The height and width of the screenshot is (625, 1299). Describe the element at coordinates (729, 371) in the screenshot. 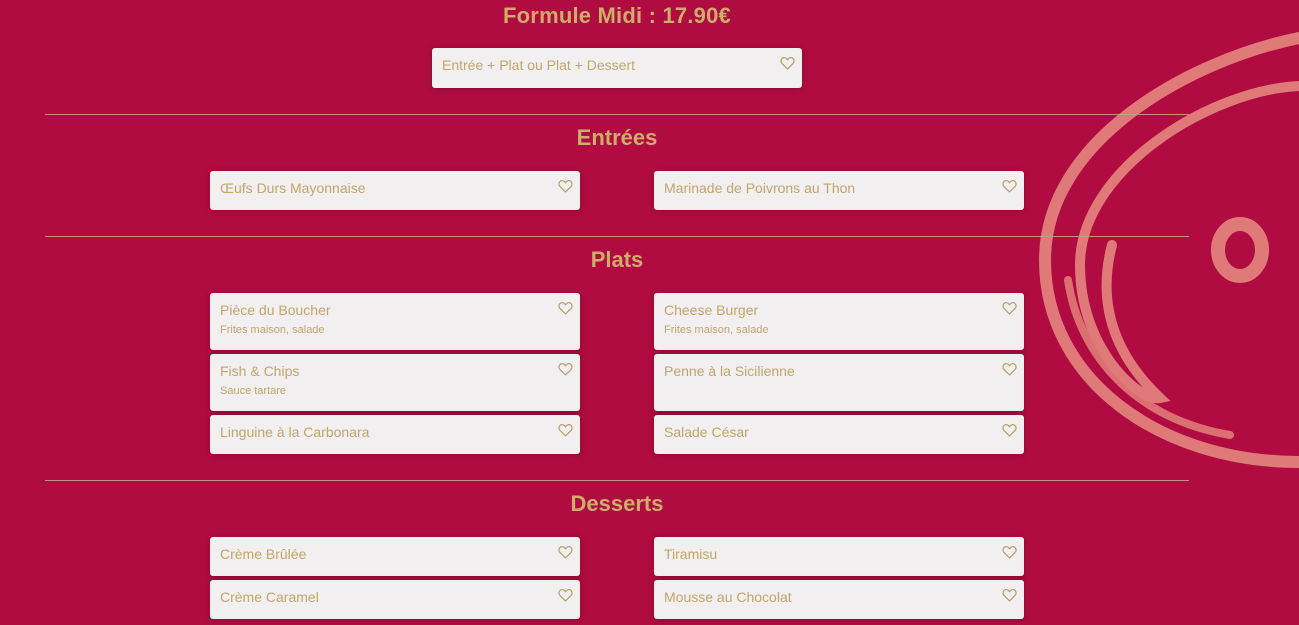

I see `menu-item-name: Penne à la Sicilienne` at that location.